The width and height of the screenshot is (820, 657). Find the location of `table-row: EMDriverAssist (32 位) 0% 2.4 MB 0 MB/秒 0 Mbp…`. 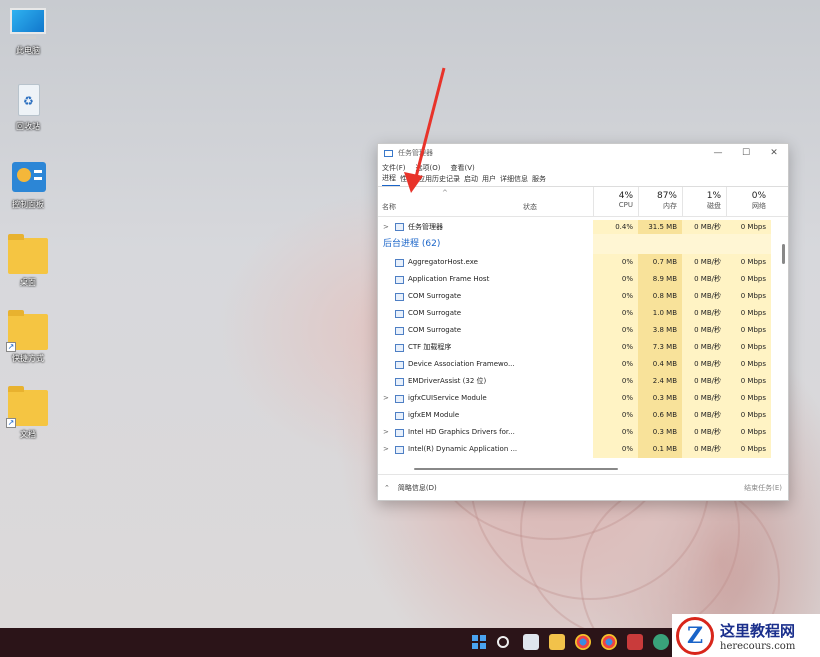

table-row: EMDriverAssist (32 位) 0% 2.4 MB 0 MB/秒 0 Mbp… is located at coordinates (580, 381).